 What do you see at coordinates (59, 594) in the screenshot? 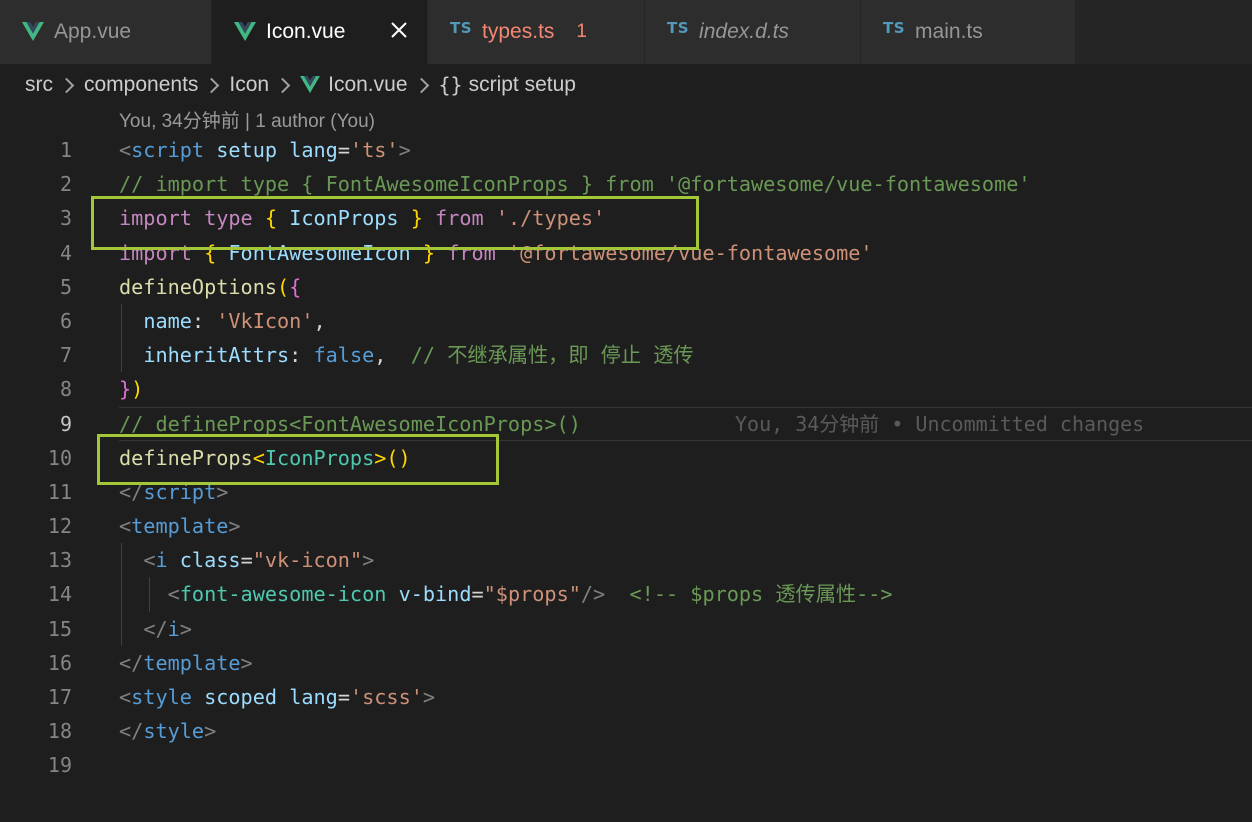
I see `line-number: 14` at bounding box center [59, 594].